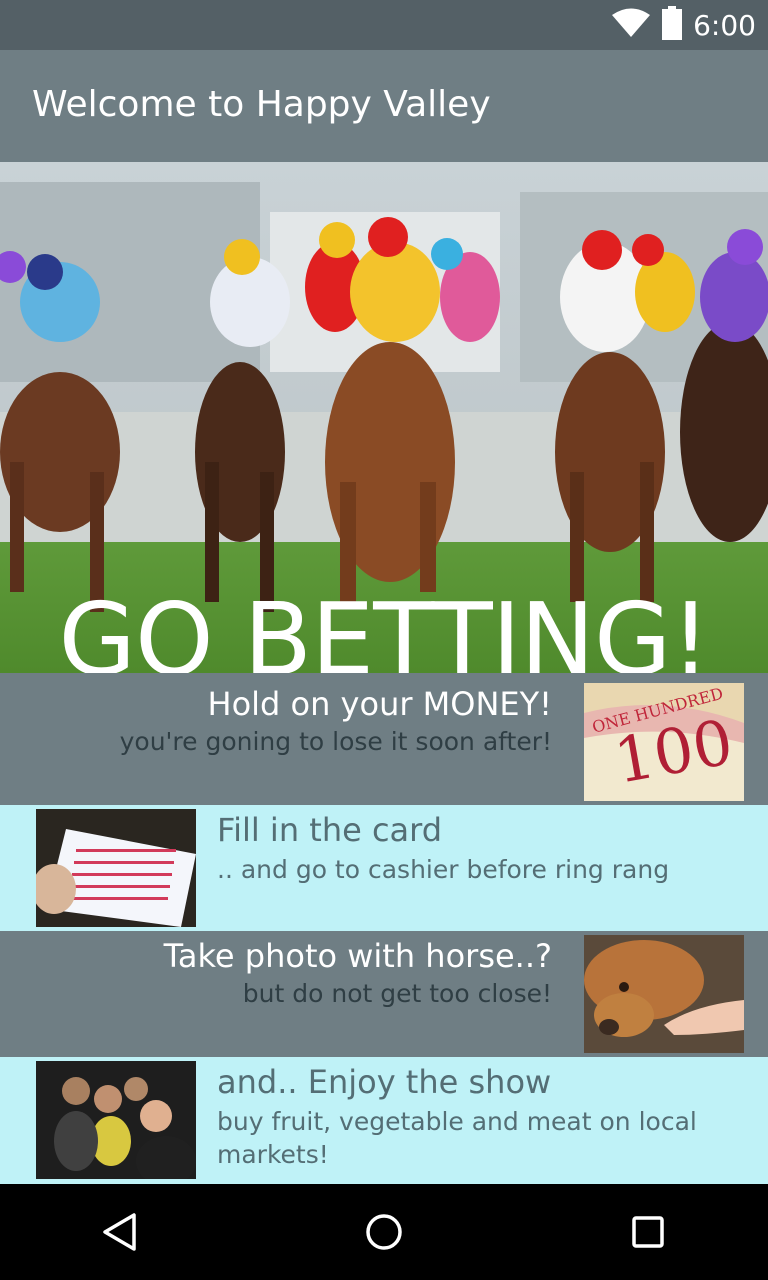  I want to click on list-item-title: Fill in the card, so click(330, 830).